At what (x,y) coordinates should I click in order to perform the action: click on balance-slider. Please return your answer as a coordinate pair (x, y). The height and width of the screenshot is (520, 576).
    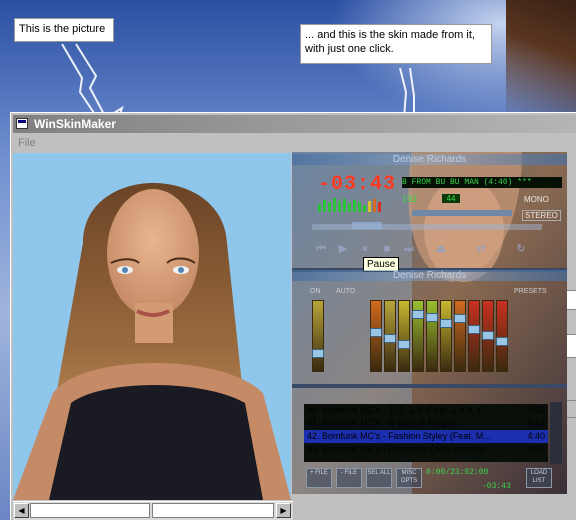
    Looking at the image, I should click on (462, 213).